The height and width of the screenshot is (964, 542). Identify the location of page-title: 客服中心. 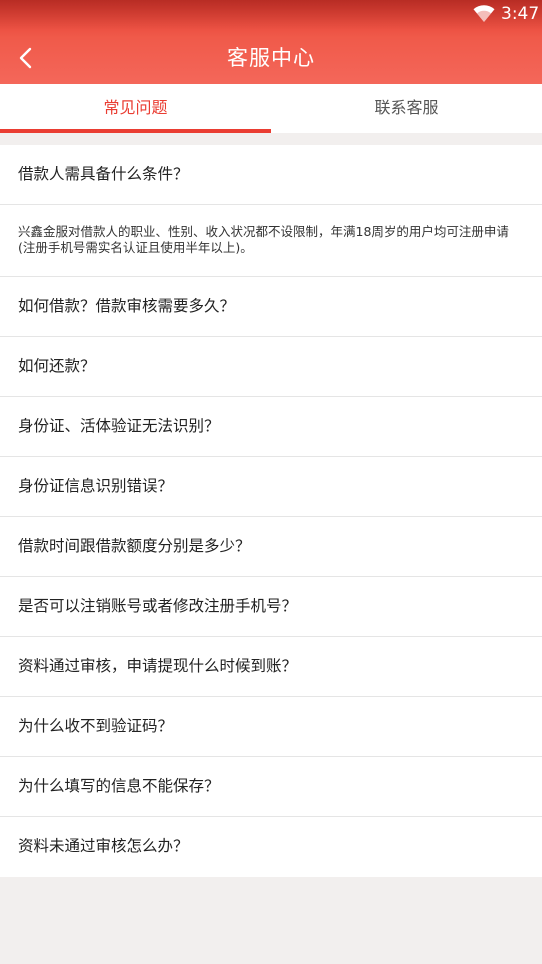
(271, 58).